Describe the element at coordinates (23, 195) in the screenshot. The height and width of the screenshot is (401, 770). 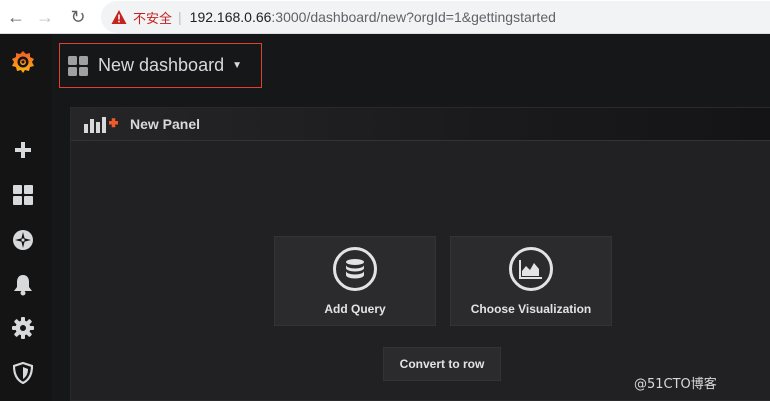
I see `dashboards-icon` at that location.